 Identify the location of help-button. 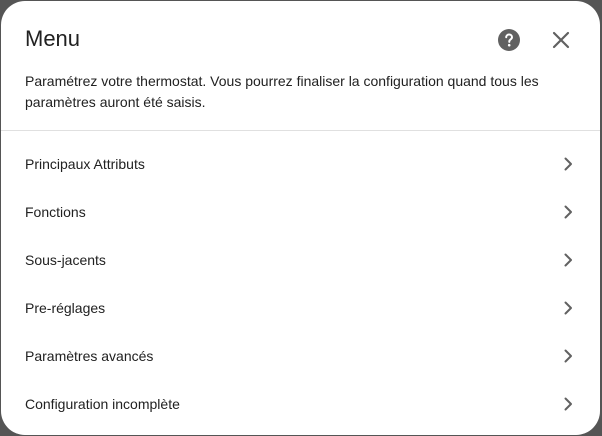
(509, 40).